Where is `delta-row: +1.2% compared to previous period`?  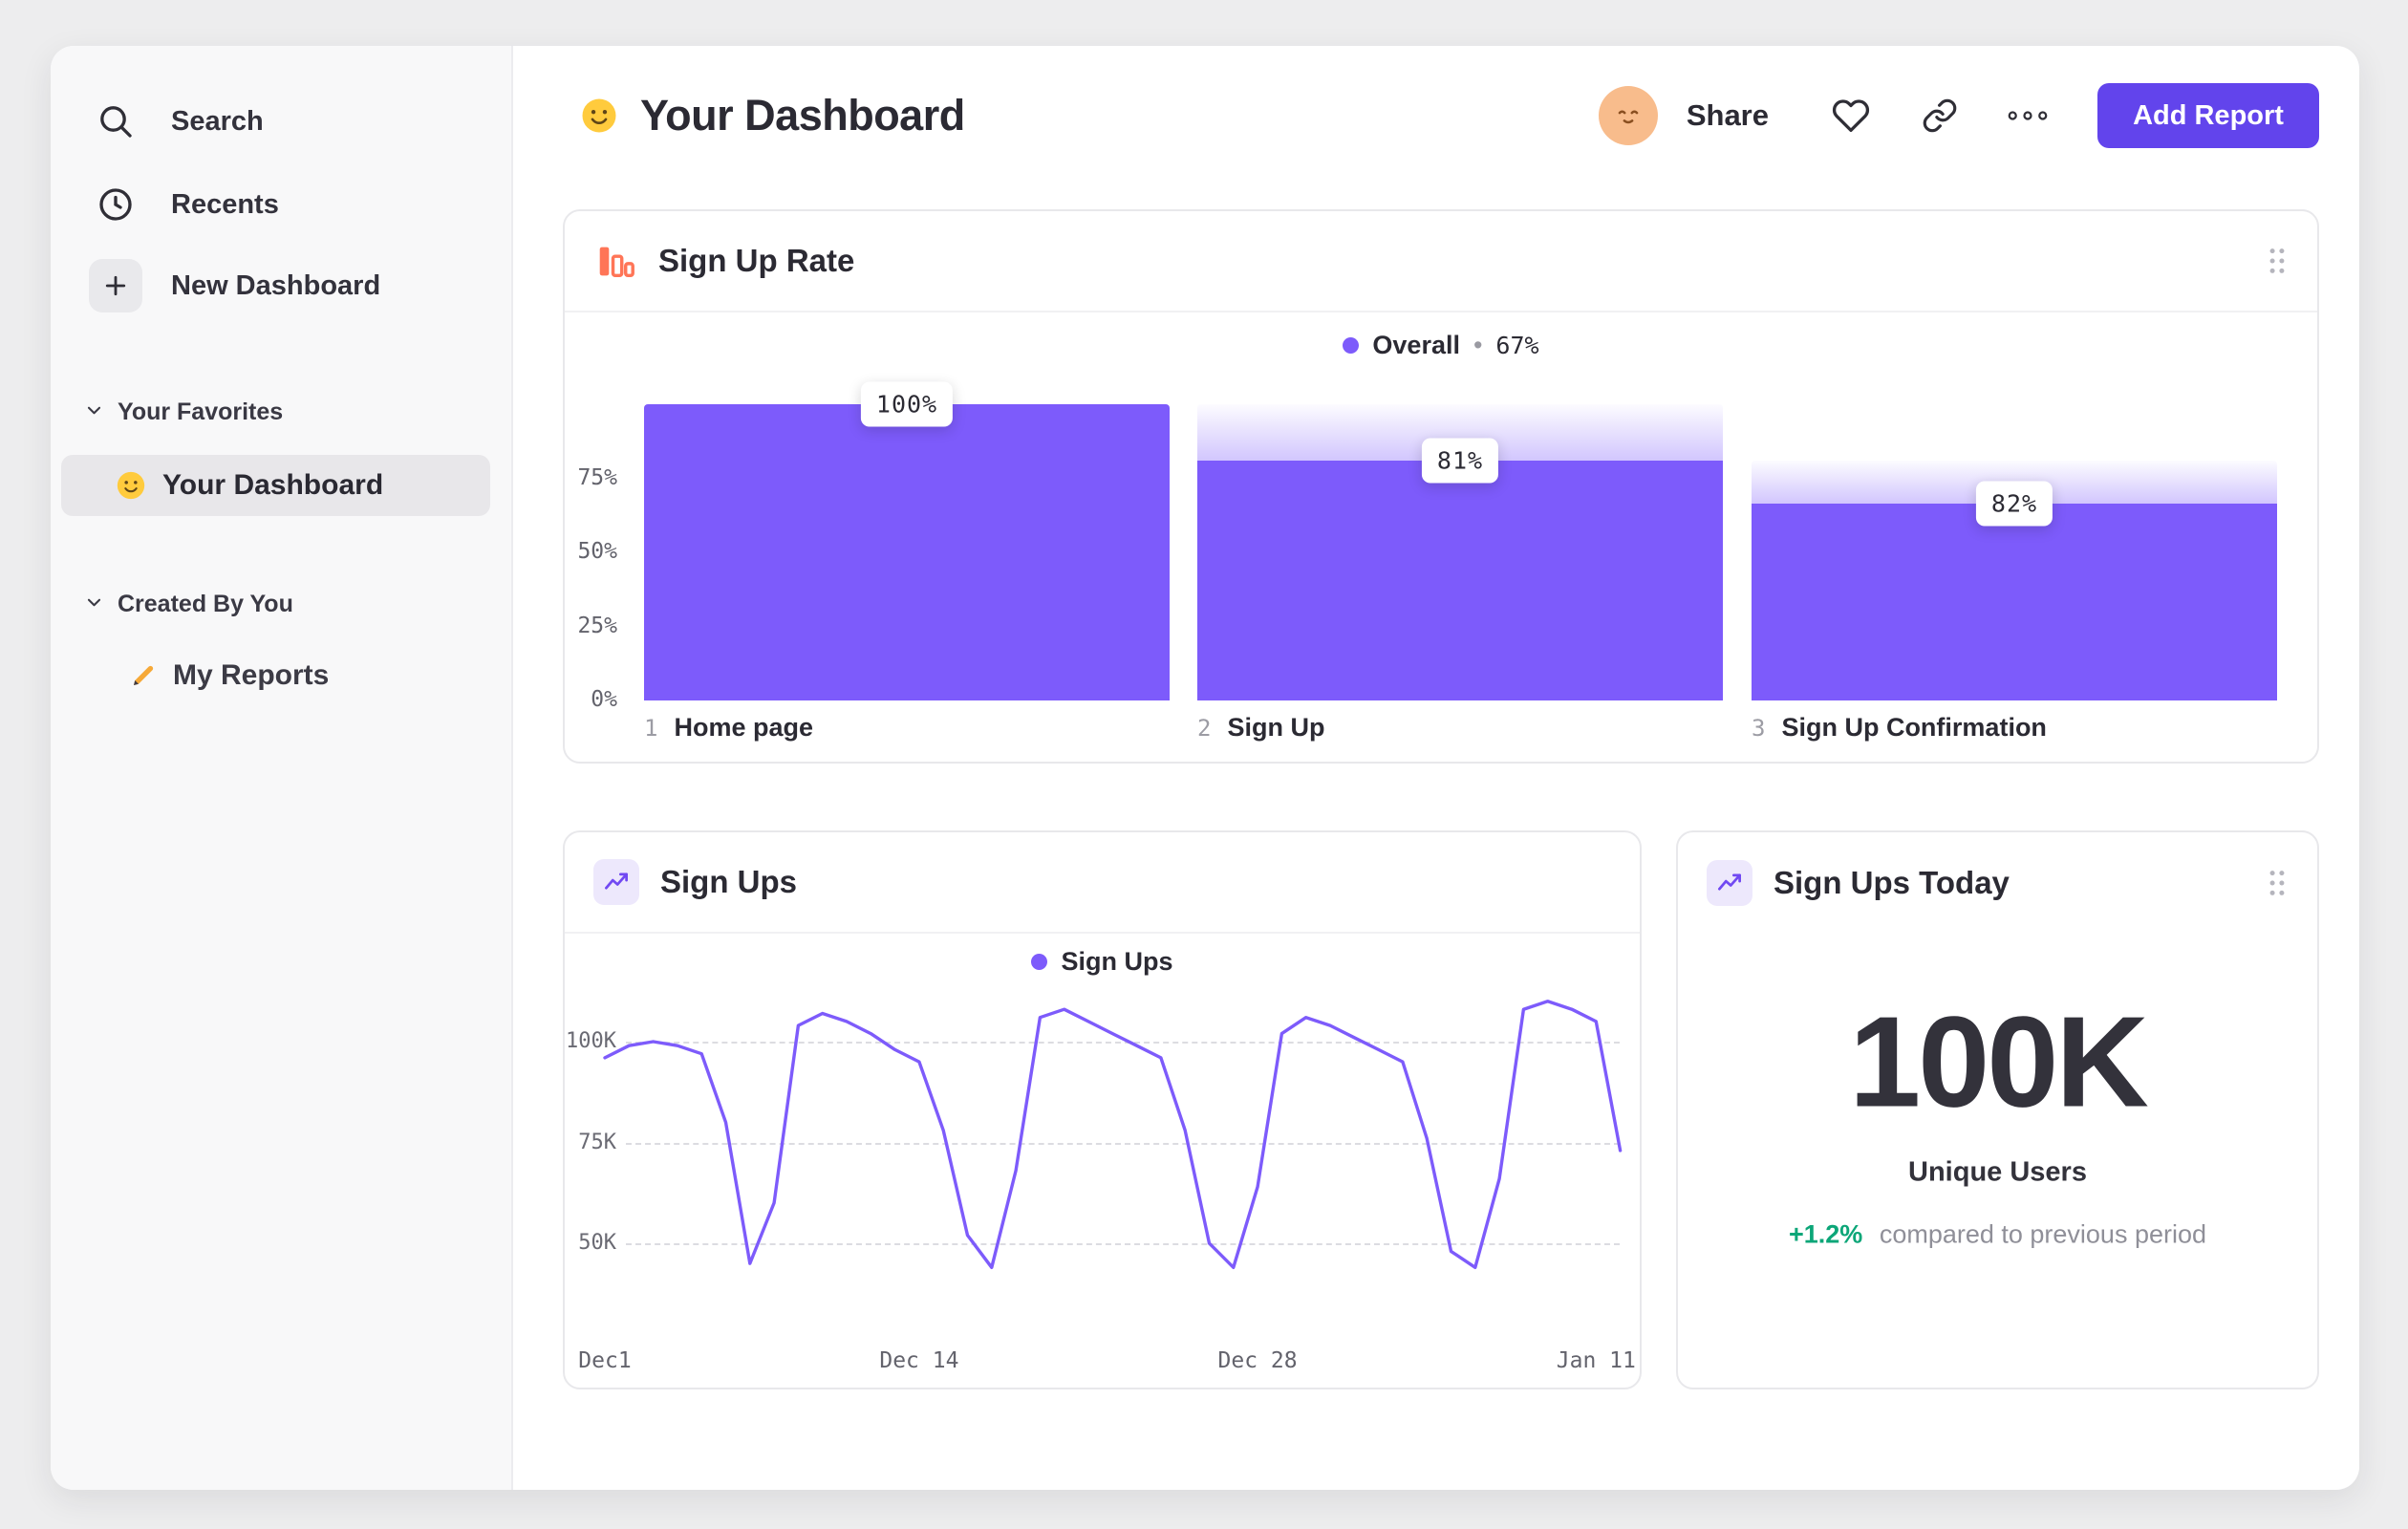 delta-row: +1.2% compared to previous period is located at coordinates (1998, 1235).